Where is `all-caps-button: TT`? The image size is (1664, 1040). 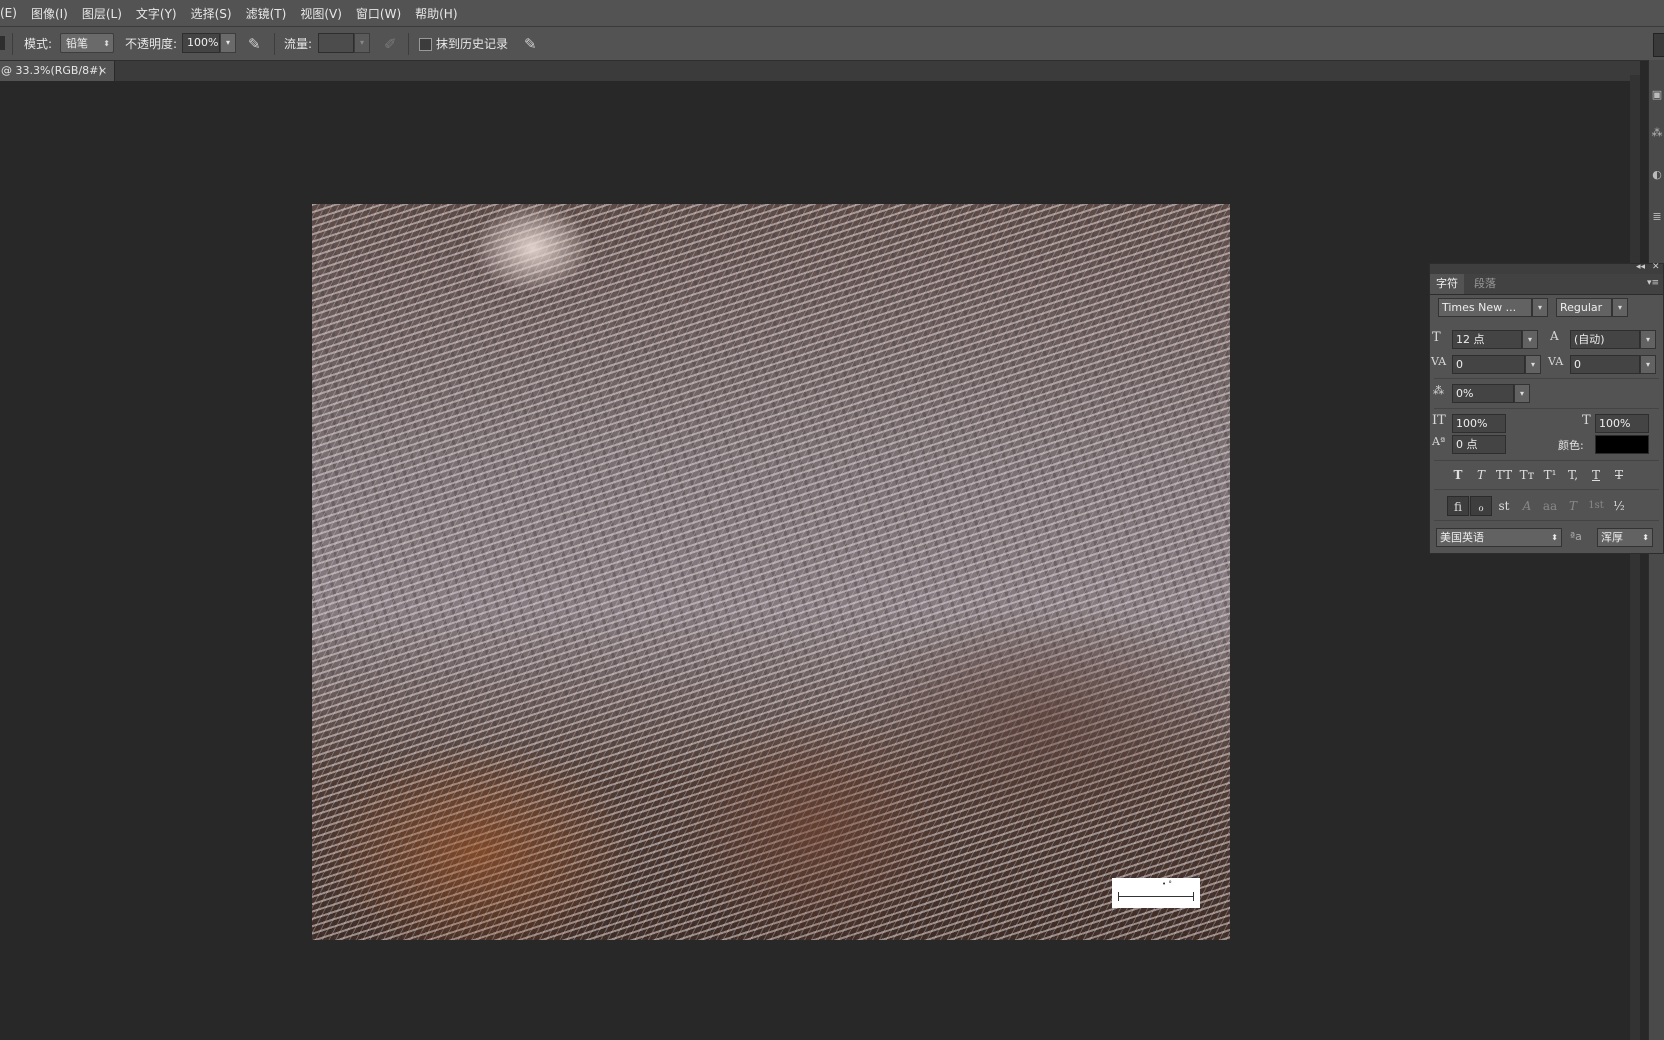 all-caps-button: TT is located at coordinates (1504, 475).